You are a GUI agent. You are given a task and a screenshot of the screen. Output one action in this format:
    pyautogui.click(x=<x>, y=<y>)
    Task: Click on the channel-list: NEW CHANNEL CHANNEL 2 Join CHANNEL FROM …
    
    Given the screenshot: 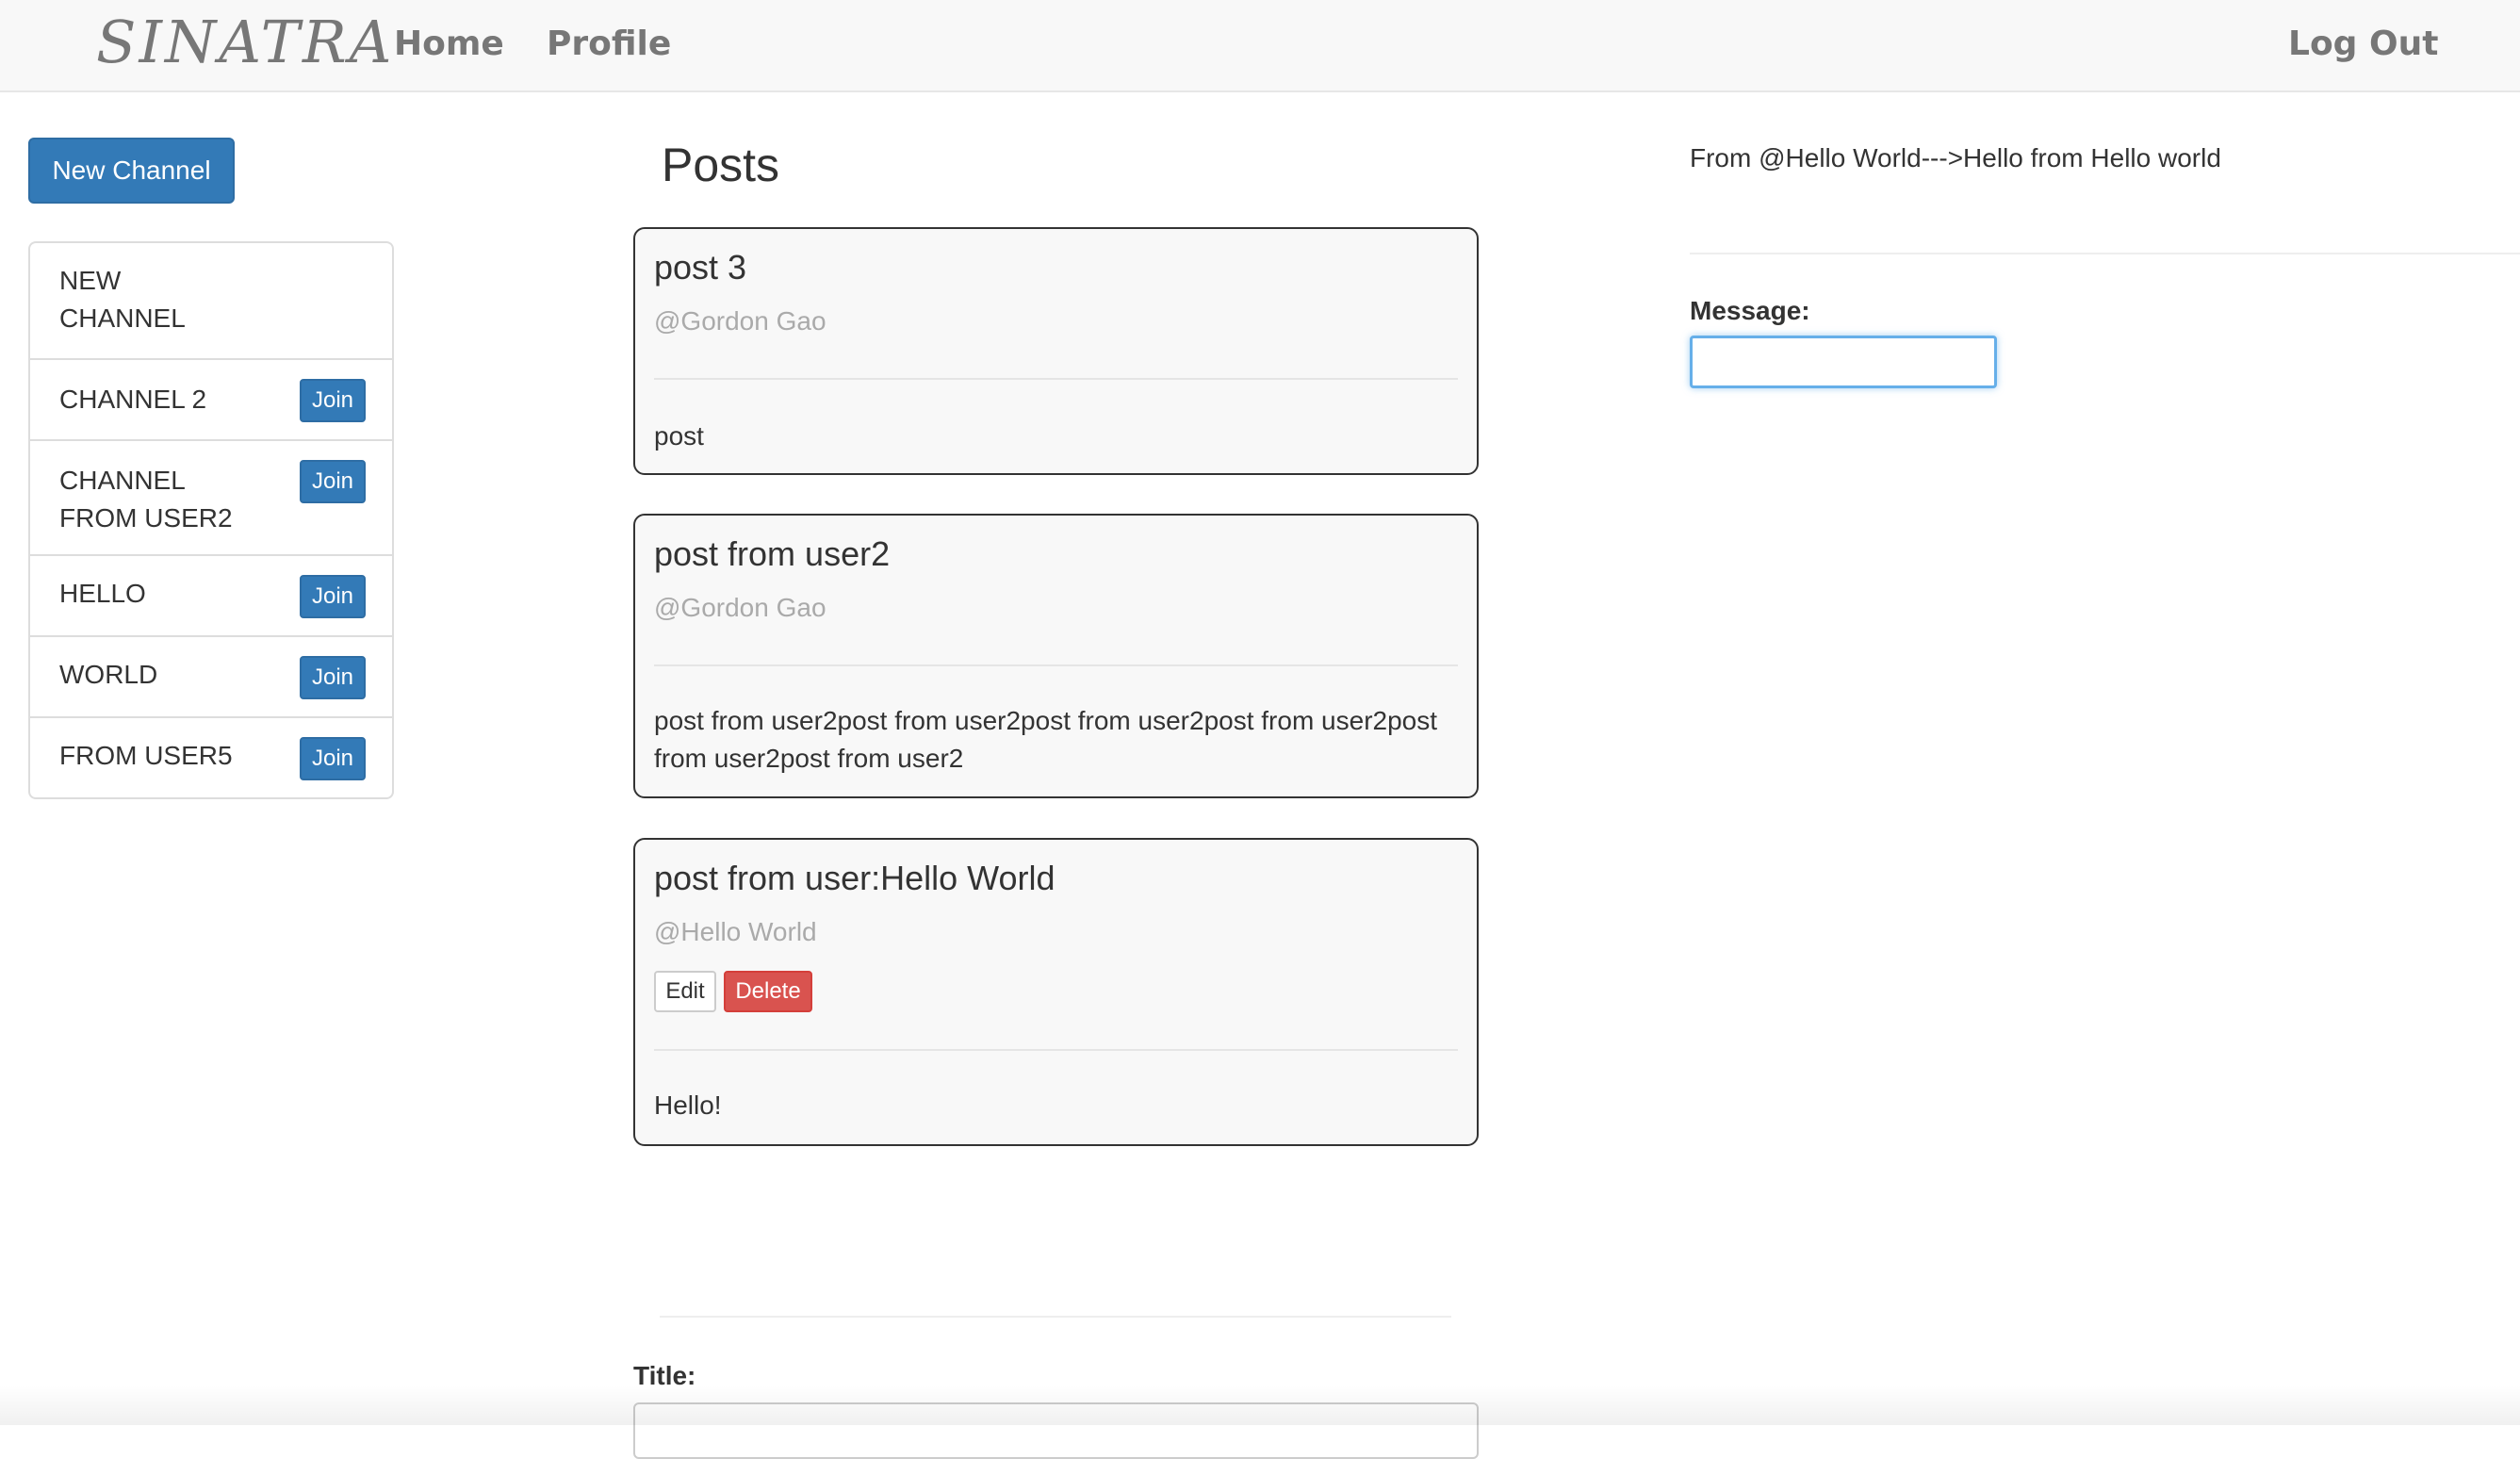 What is the action you would take?
    pyautogui.click(x=211, y=520)
    